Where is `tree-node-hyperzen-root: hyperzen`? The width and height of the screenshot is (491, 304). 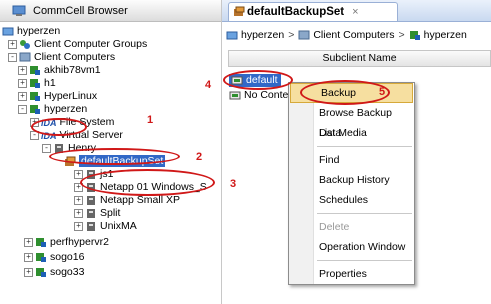
tree-node-hyperzen-root: hyperzen is located at coordinates (31, 31).